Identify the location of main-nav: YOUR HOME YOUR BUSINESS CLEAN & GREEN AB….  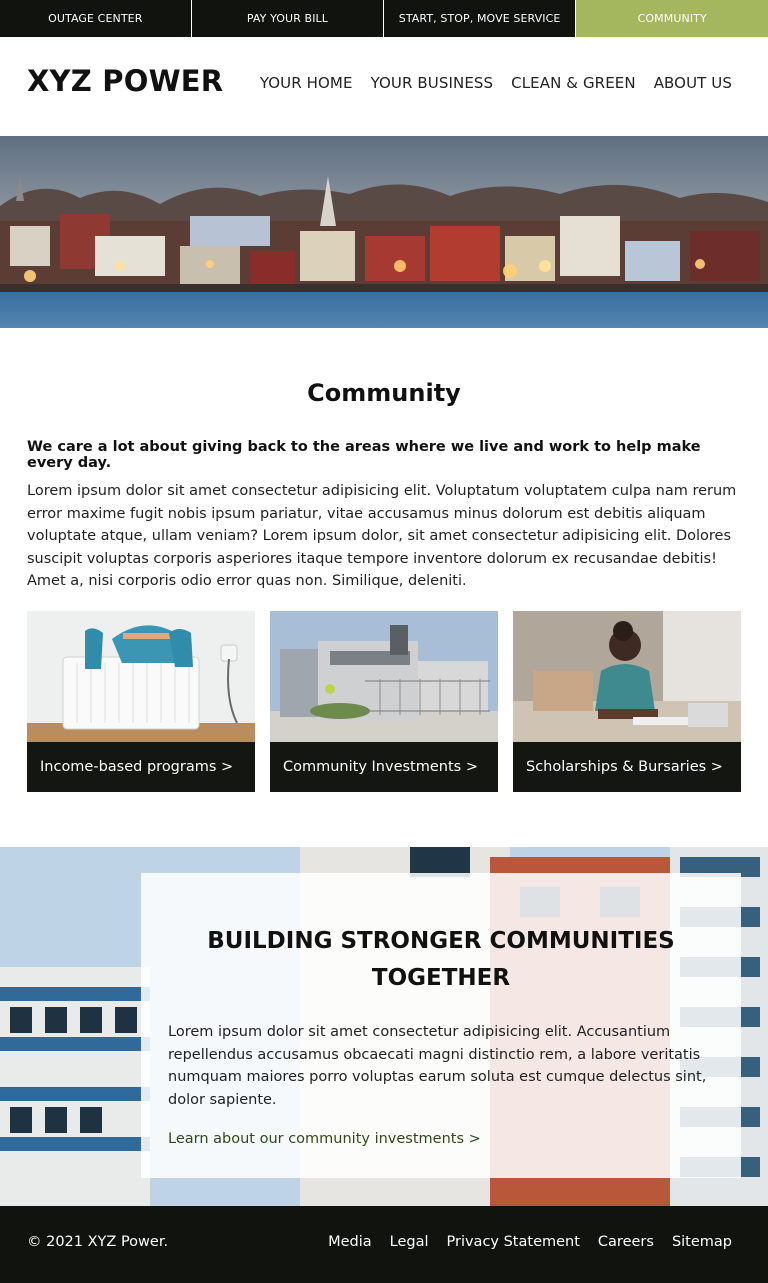
(496, 83).